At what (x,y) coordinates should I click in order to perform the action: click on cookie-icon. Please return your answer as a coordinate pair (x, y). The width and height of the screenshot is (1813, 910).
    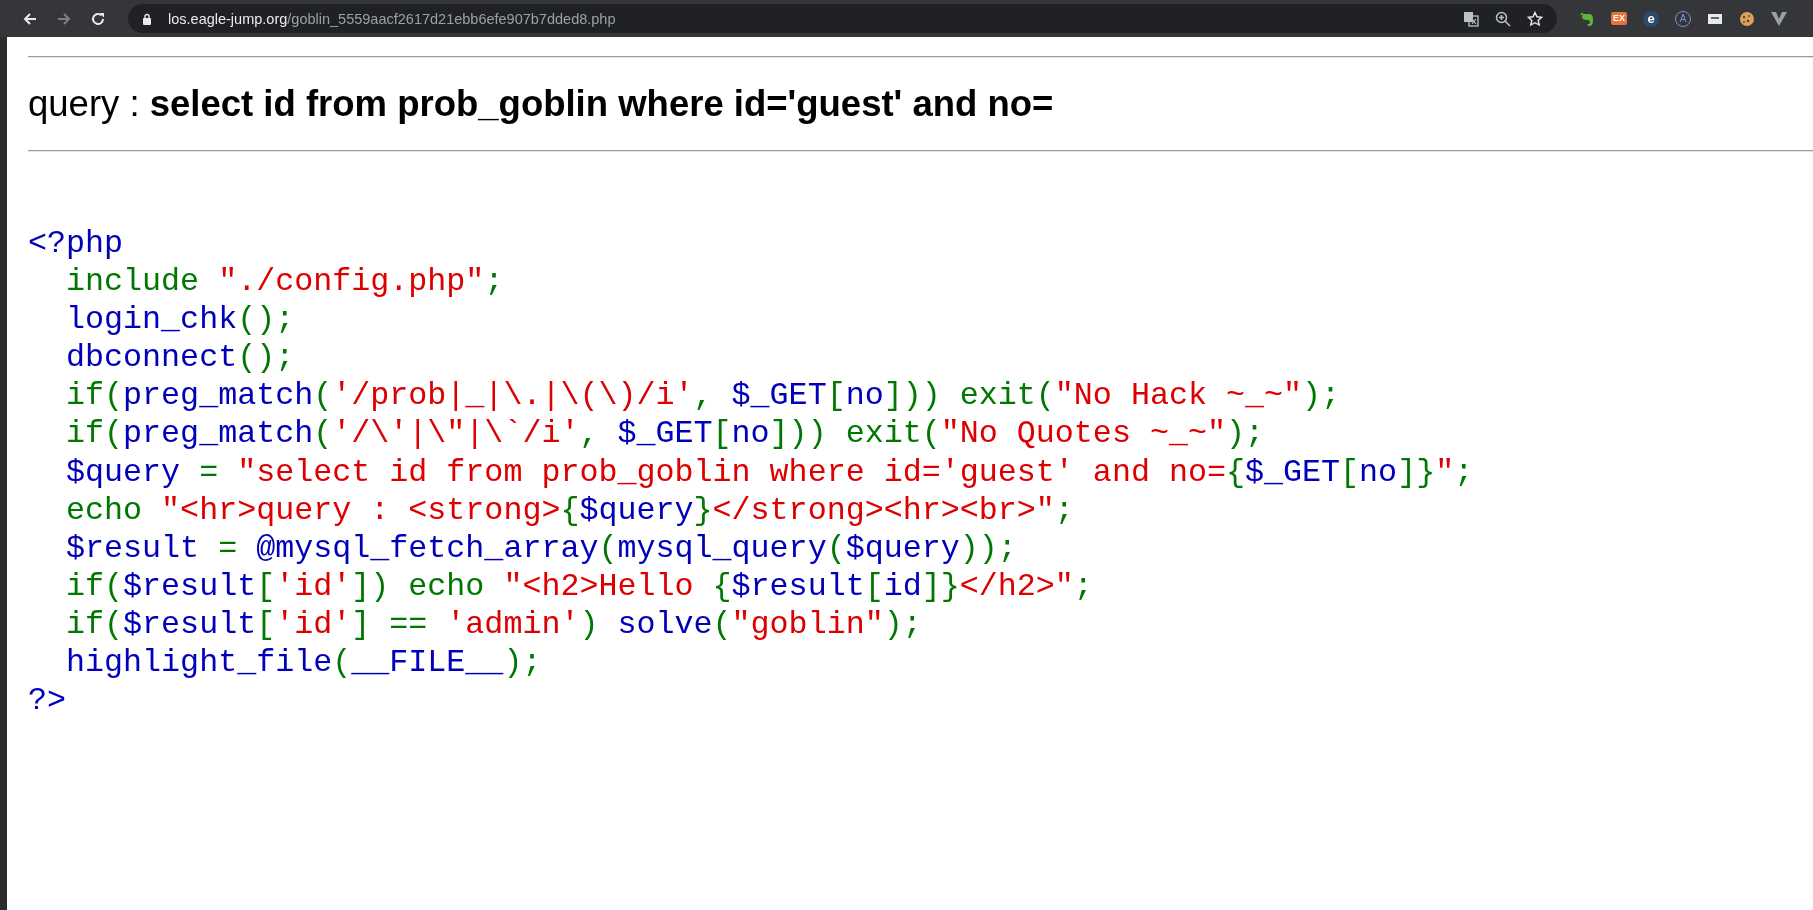
    Looking at the image, I should click on (1747, 18).